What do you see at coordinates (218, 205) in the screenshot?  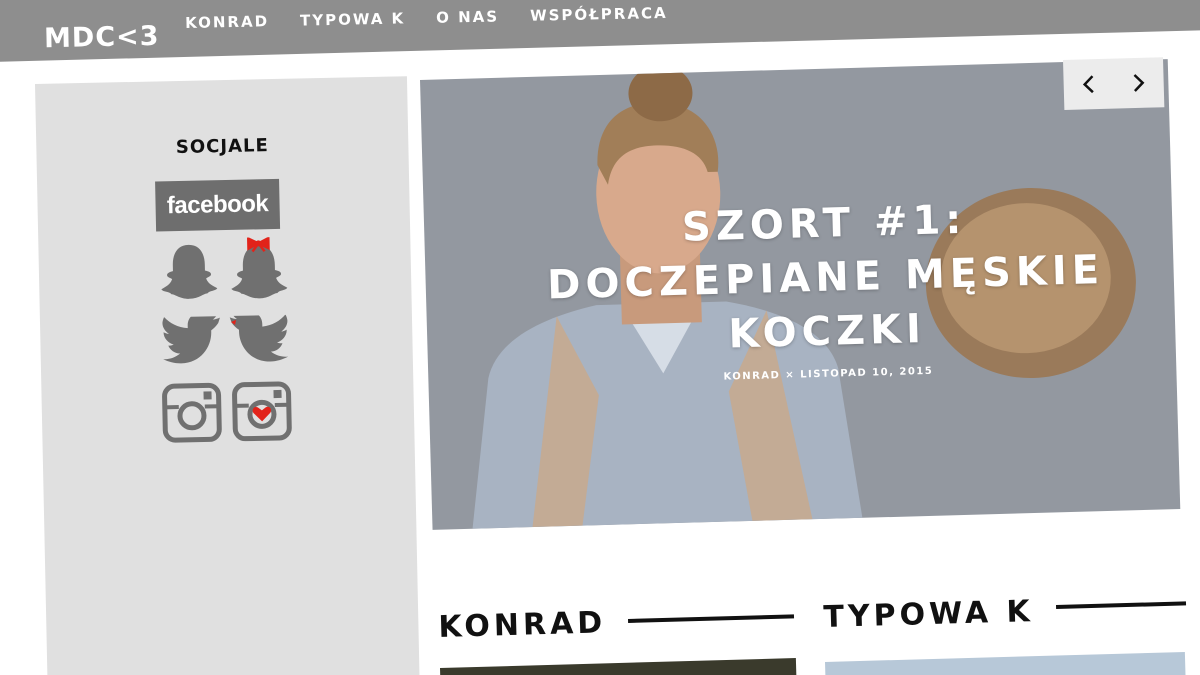 I see `facebook-icon: facebook` at bounding box center [218, 205].